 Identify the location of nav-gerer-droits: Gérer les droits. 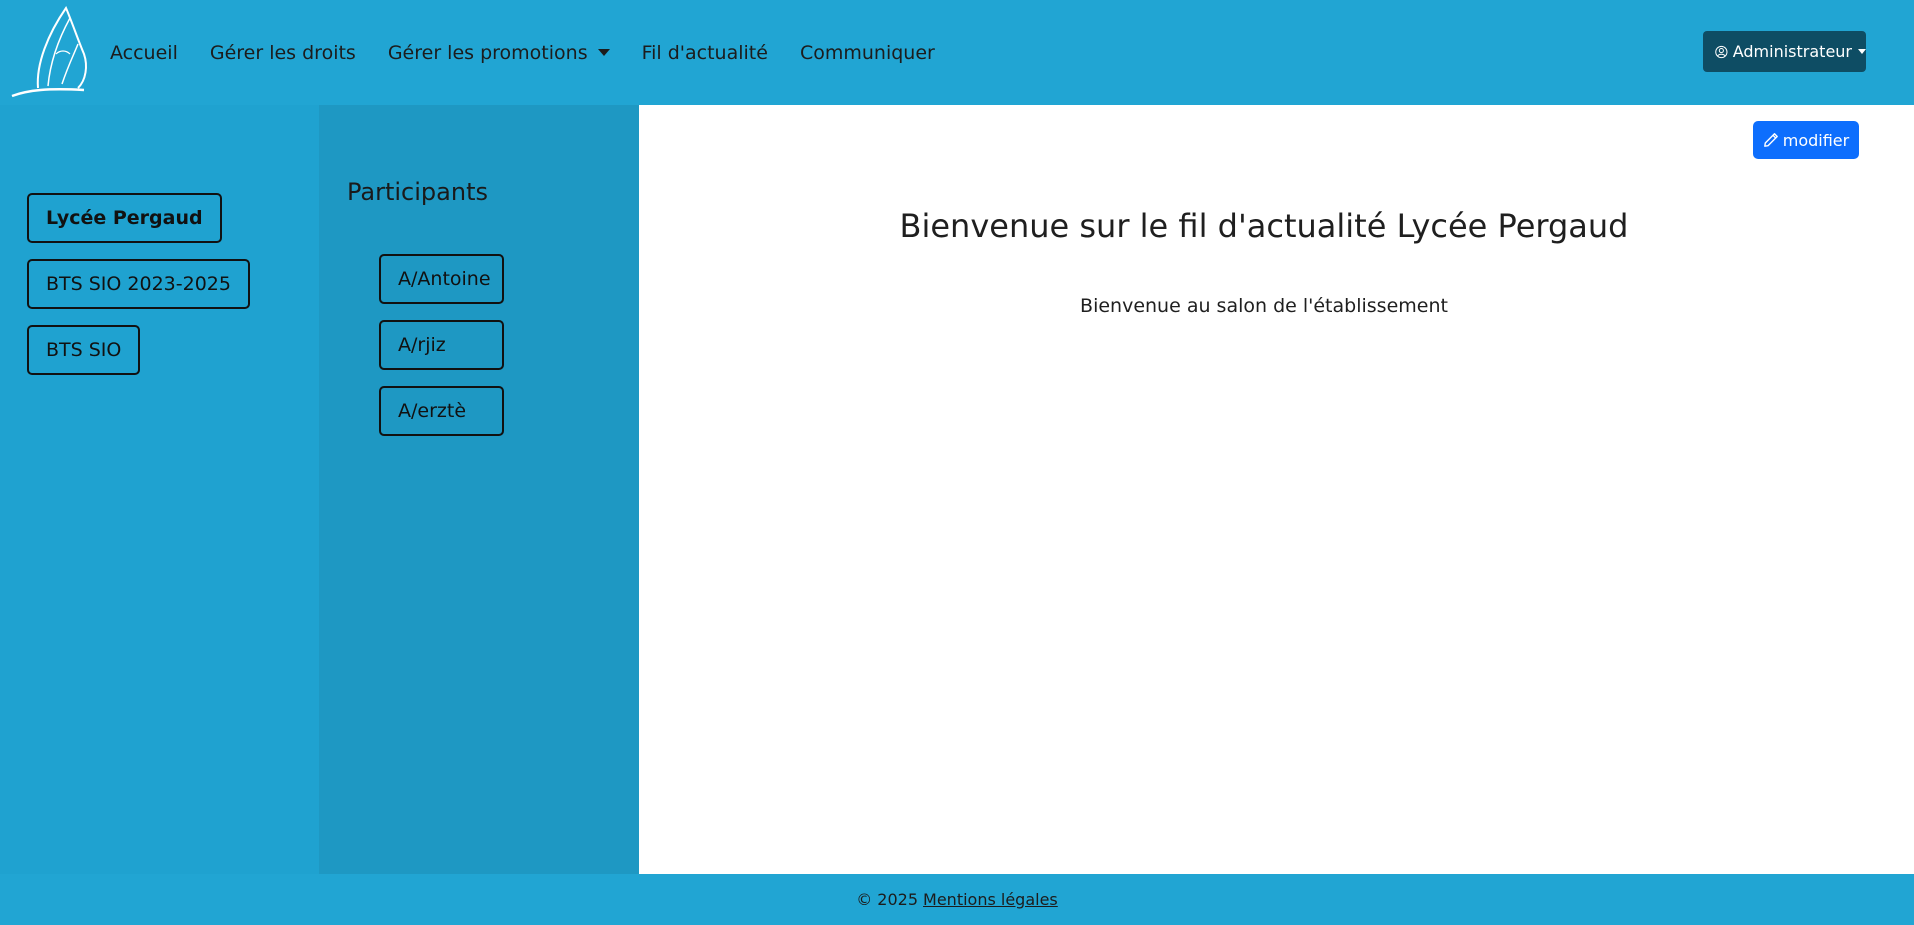
(283, 53).